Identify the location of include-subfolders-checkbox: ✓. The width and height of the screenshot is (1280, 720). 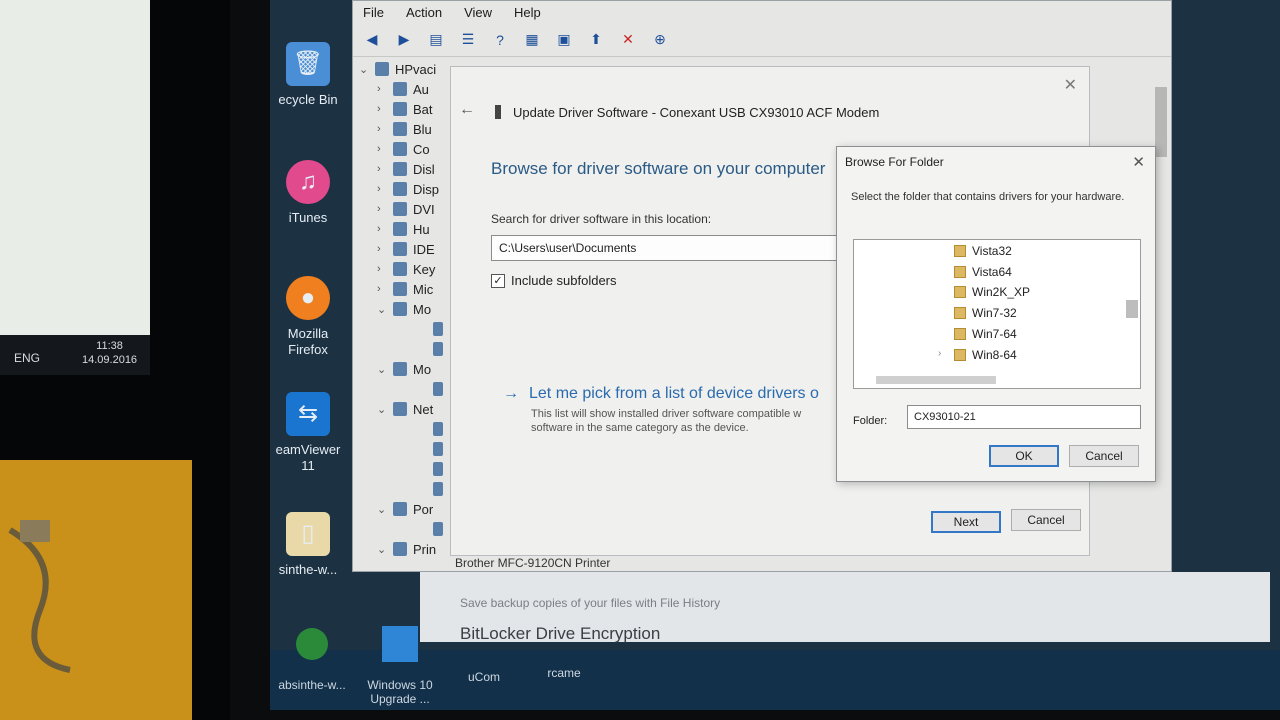
(498, 280).